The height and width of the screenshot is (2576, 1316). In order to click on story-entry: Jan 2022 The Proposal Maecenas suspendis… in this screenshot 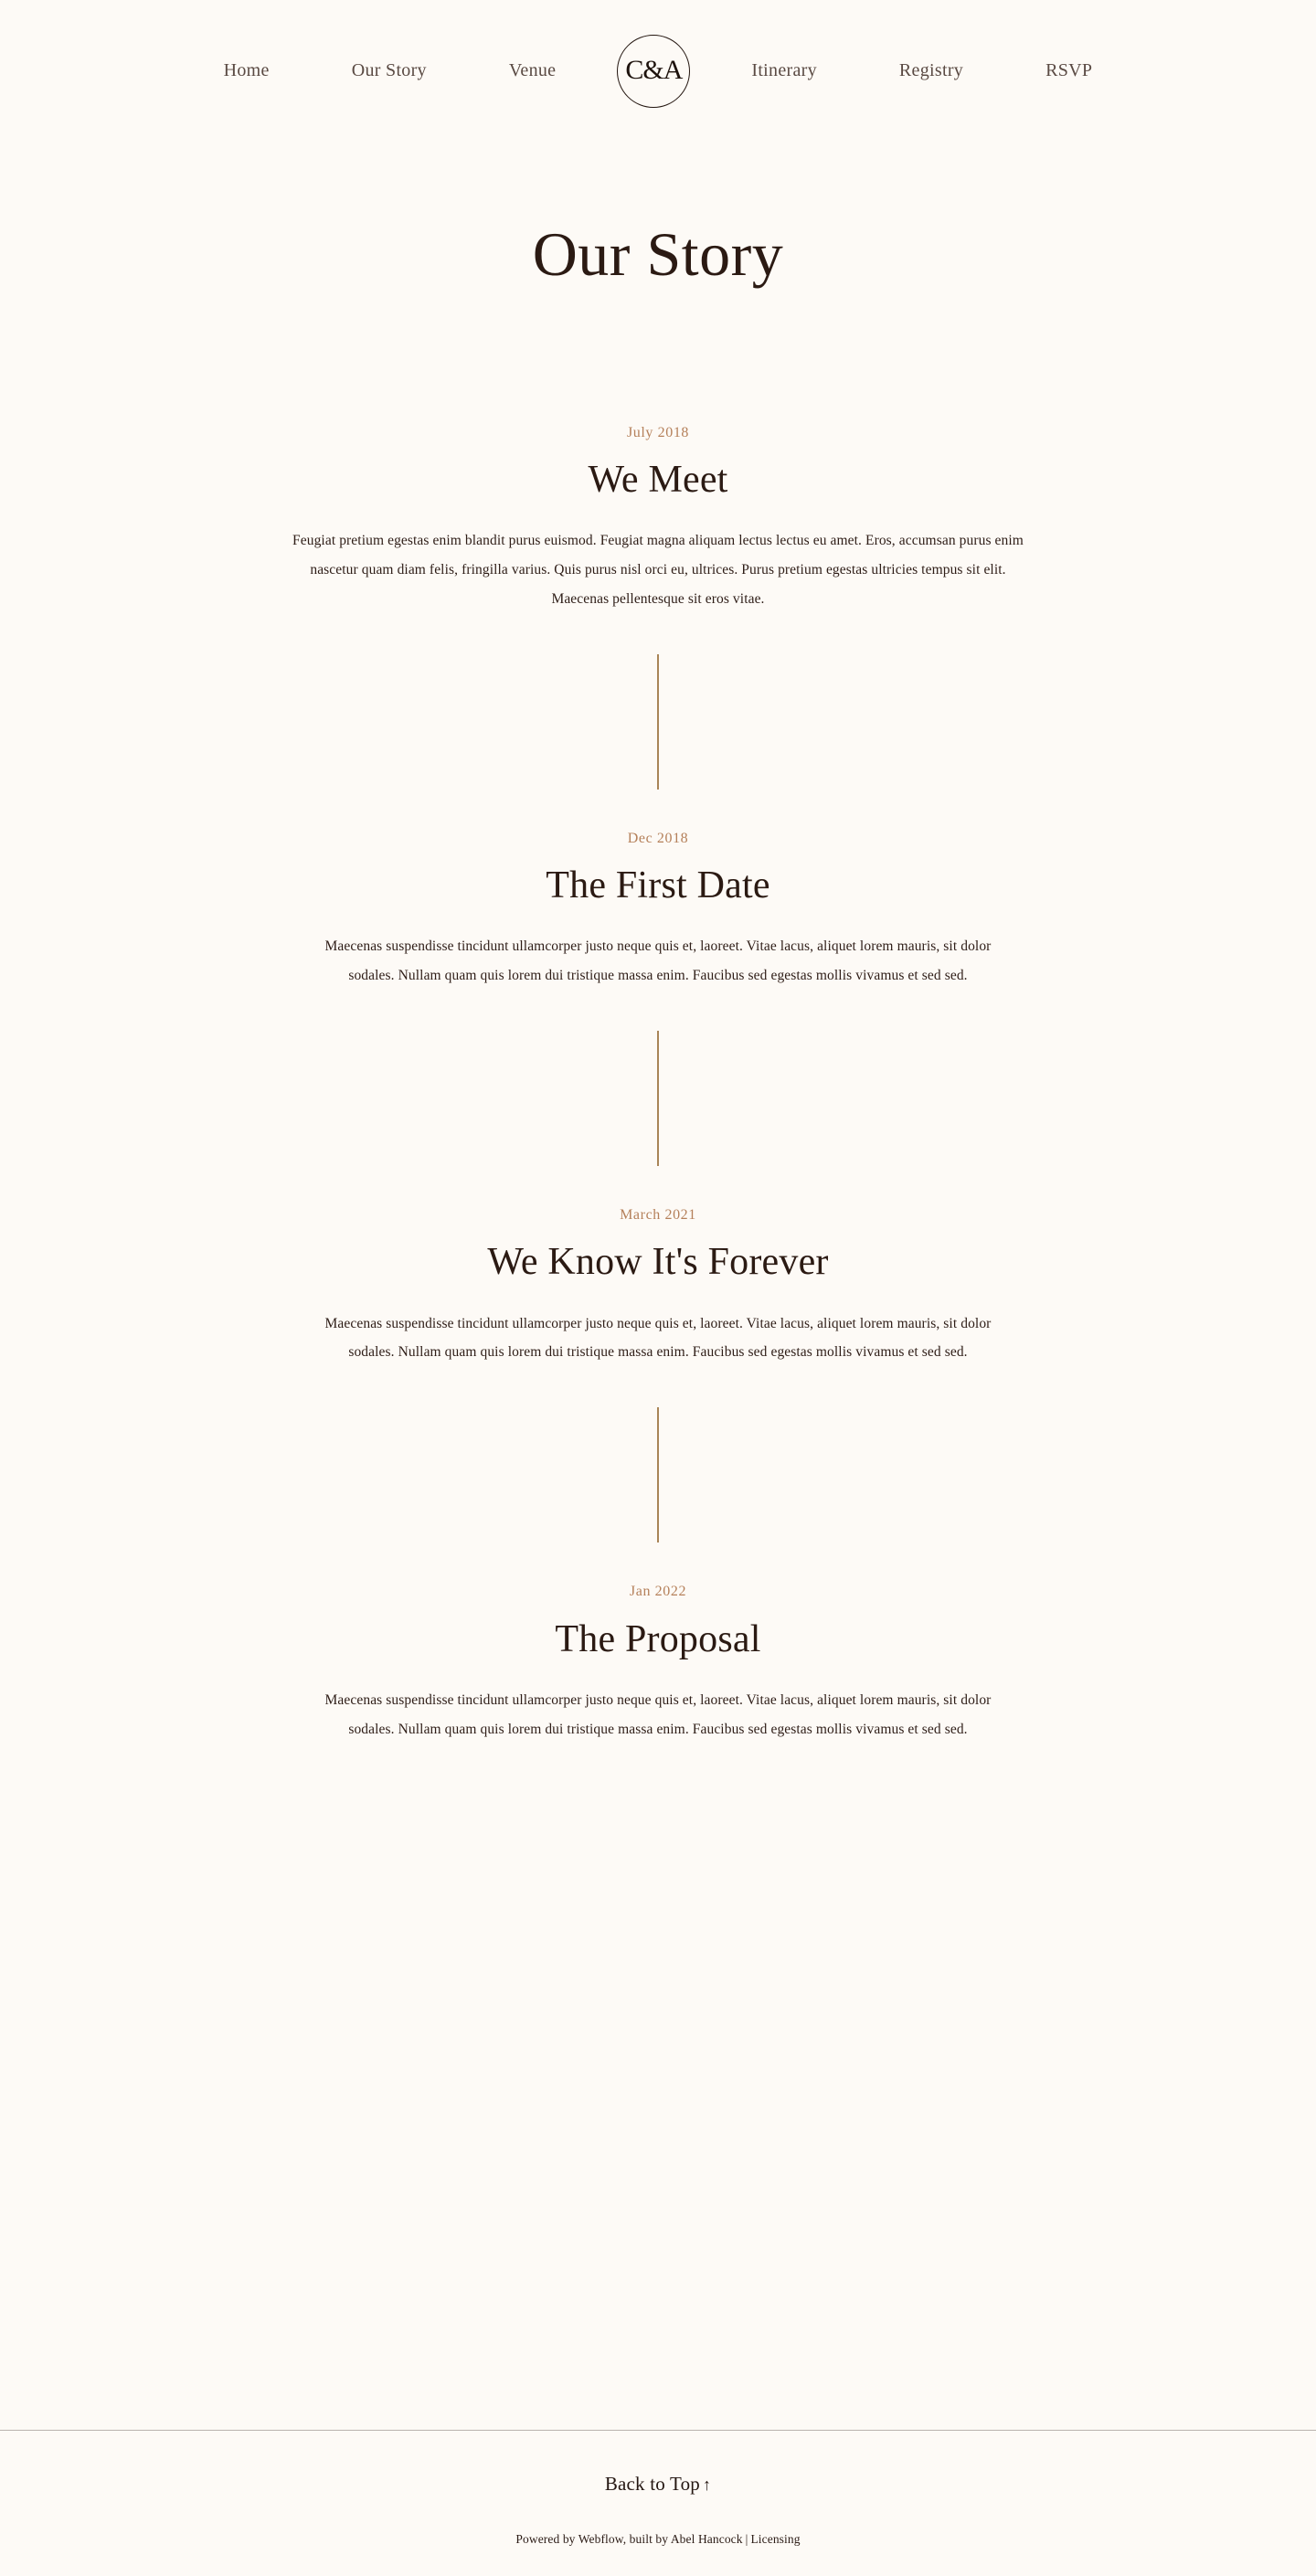, I will do `click(658, 1663)`.